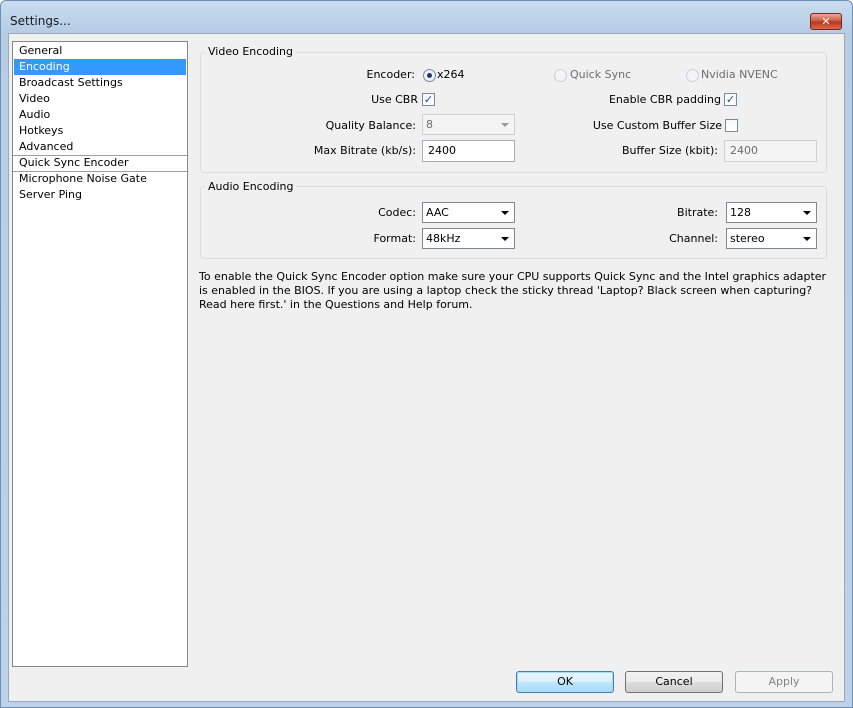 The height and width of the screenshot is (708, 853). What do you see at coordinates (600, 75) in the screenshot?
I see `encoder-quick-sync-label: Quick Sync` at bounding box center [600, 75].